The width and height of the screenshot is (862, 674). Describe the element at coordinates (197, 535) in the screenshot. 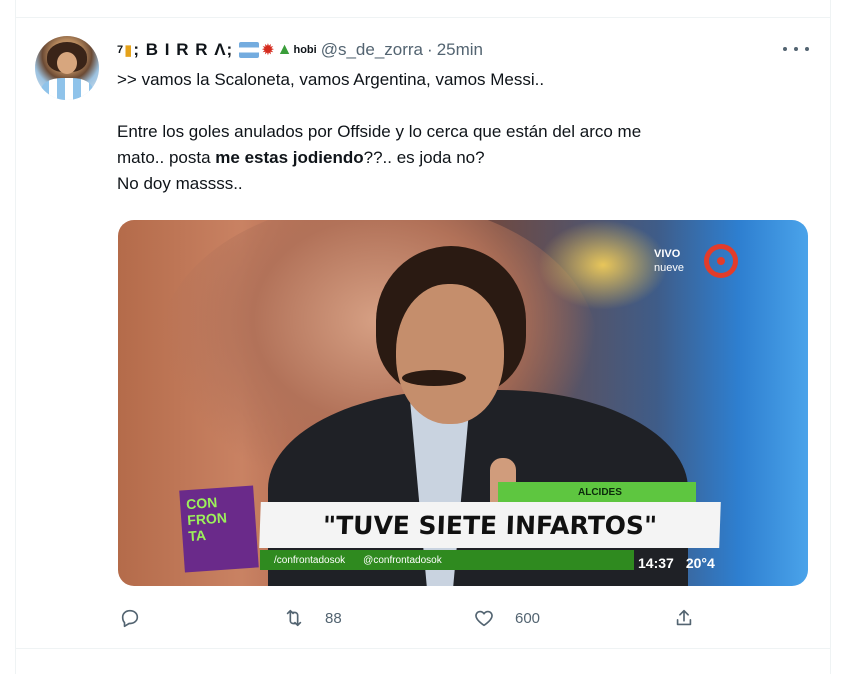

I see `show-logo-line: TA` at that location.